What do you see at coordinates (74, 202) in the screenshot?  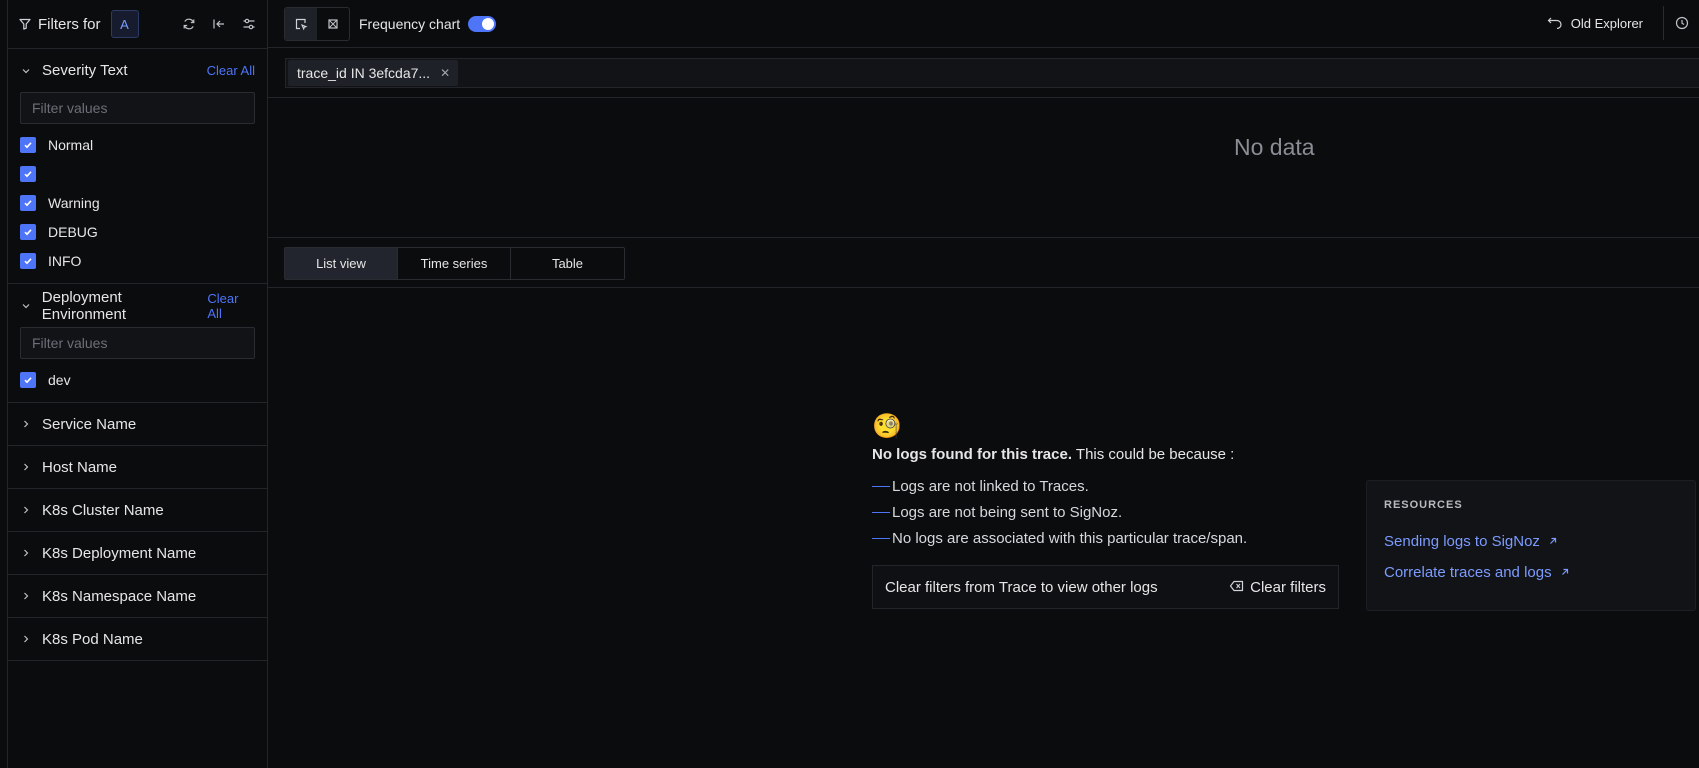 I see `option-label: Warning` at bounding box center [74, 202].